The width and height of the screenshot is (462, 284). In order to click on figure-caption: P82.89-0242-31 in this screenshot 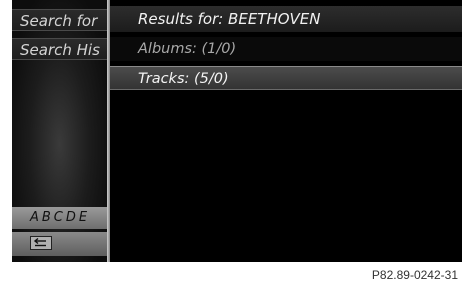, I will do `click(414, 275)`.